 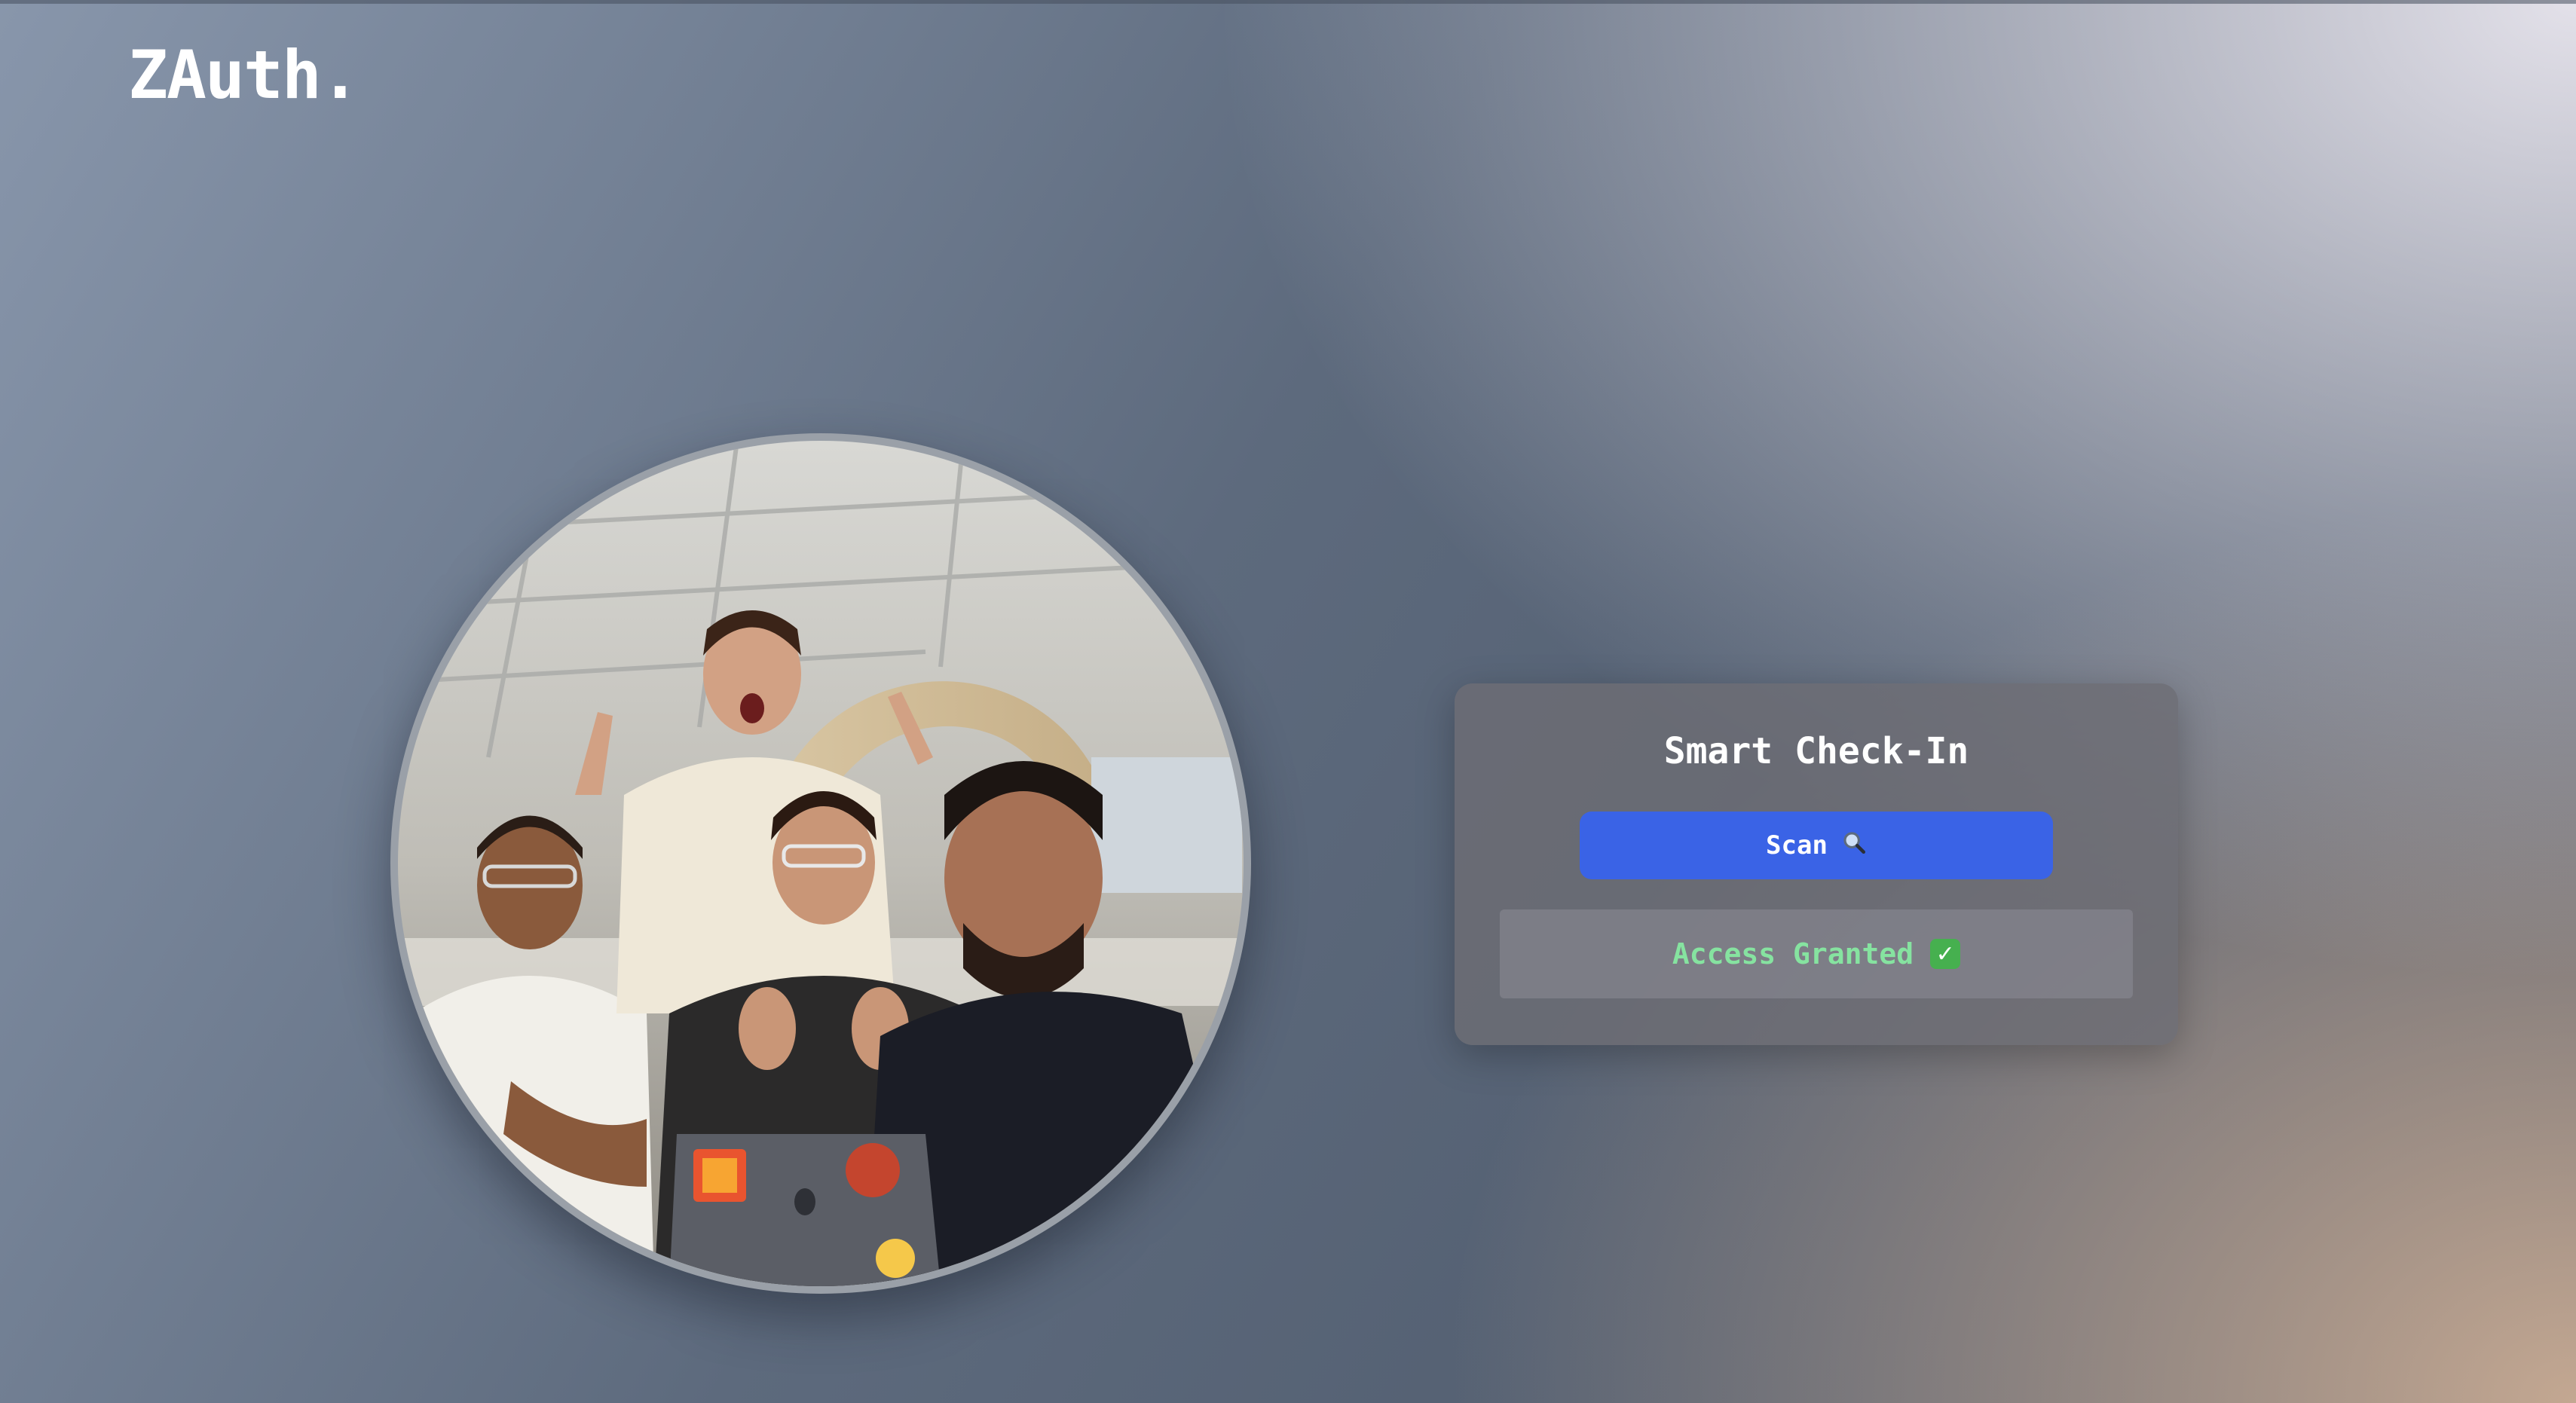 I want to click on scan-button: Scan, so click(x=1817, y=845).